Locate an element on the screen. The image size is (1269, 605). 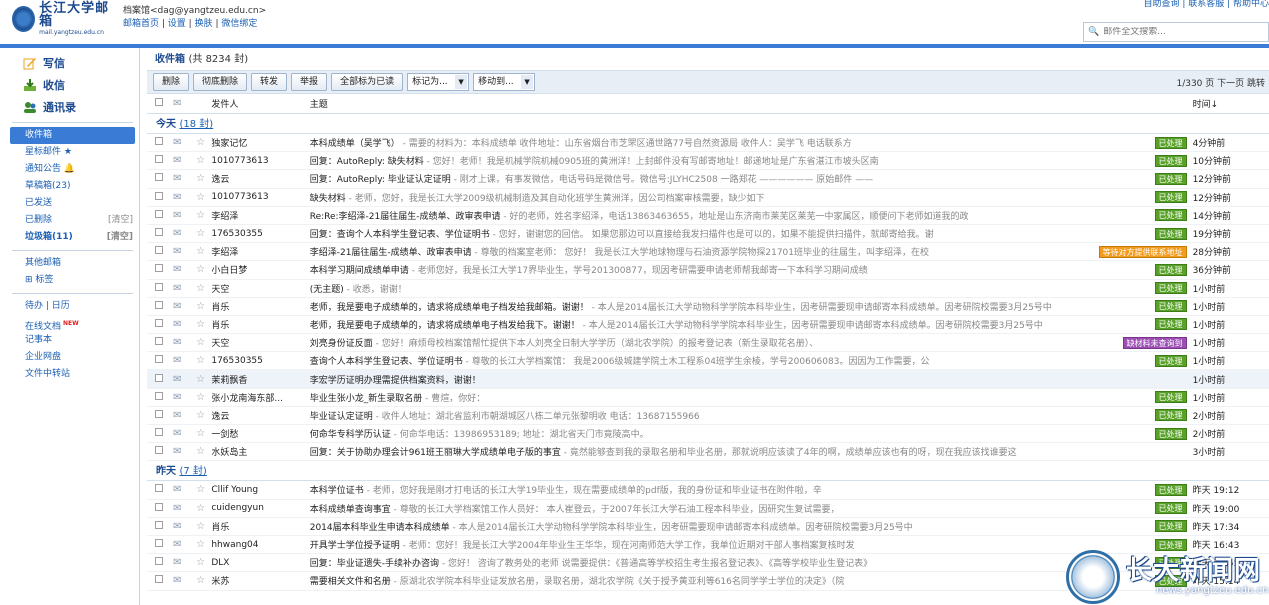
other-folders-link: 其他邮箱 is located at coordinates (72, 263).